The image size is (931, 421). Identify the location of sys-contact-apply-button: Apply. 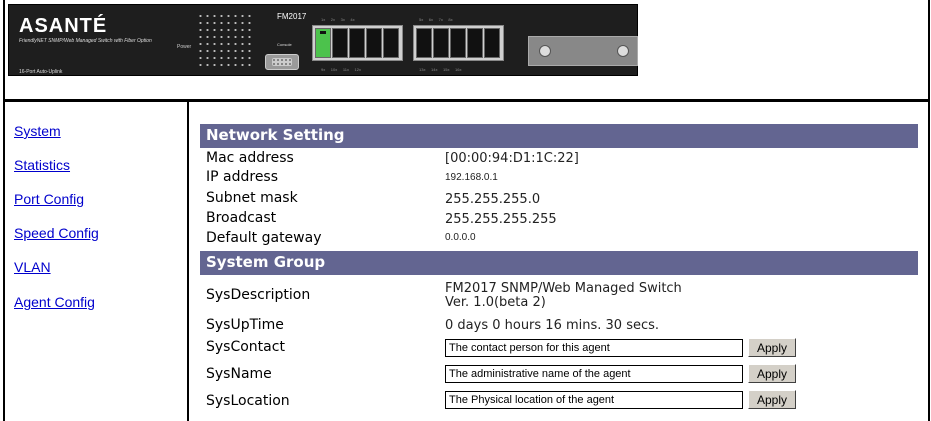
(772, 347).